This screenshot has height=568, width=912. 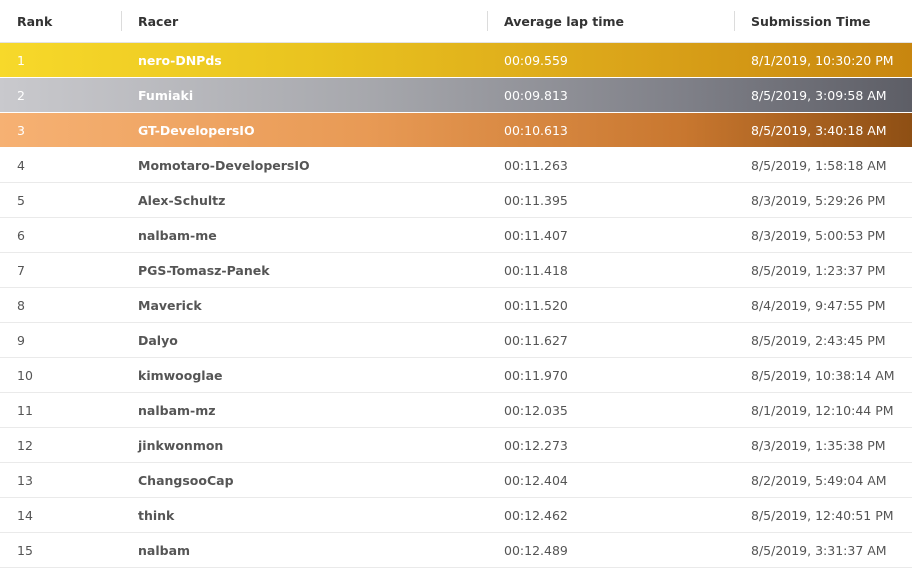 I want to click on average-lap-time-cell: 00:11.627, so click(x=536, y=340).